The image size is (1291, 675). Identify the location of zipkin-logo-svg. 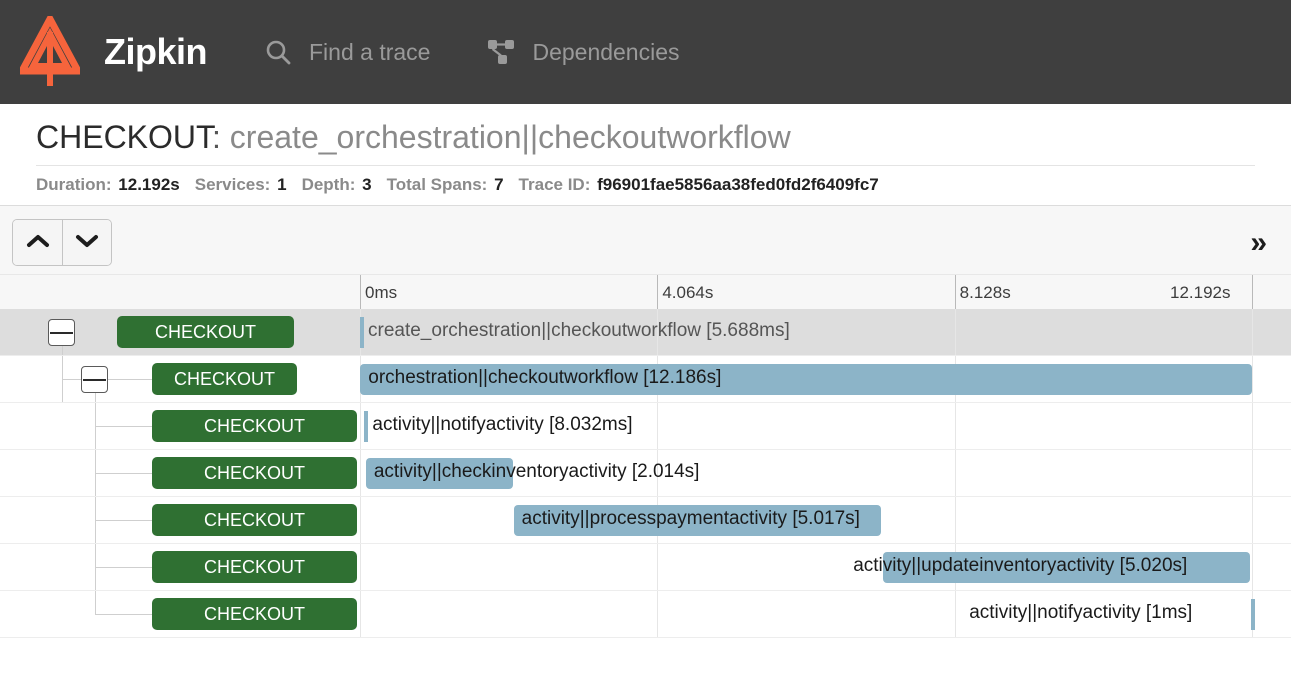
(50, 51).